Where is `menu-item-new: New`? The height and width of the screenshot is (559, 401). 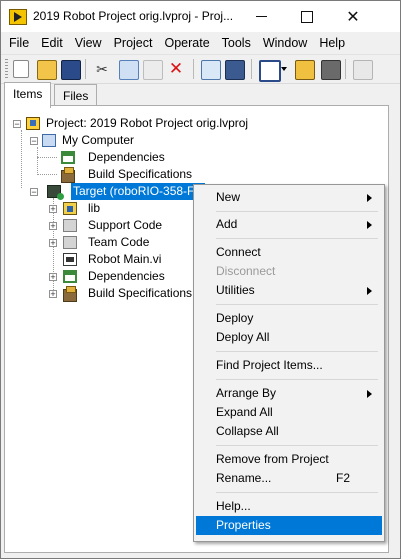 menu-item-new: New is located at coordinates (289, 197).